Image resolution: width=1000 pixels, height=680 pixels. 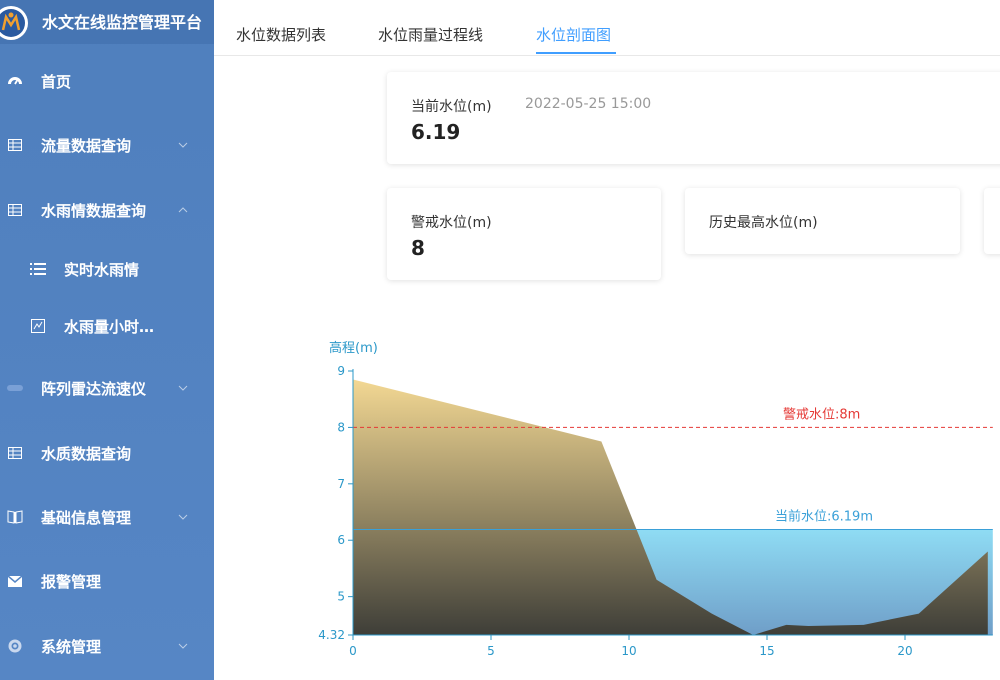 I want to click on x-tick-label: 5, so click(x=491, y=651).